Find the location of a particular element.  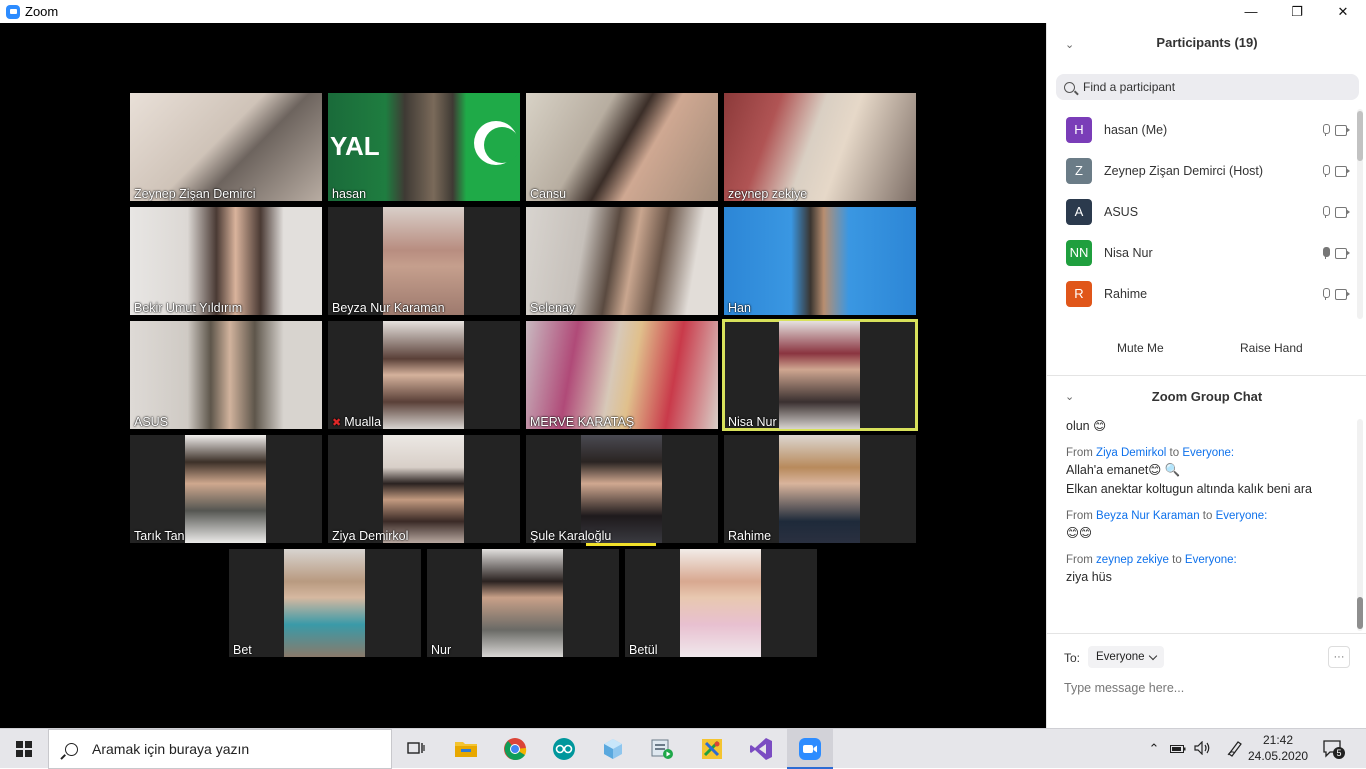

chat-scrollbar is located at coordinates (1360, 525).